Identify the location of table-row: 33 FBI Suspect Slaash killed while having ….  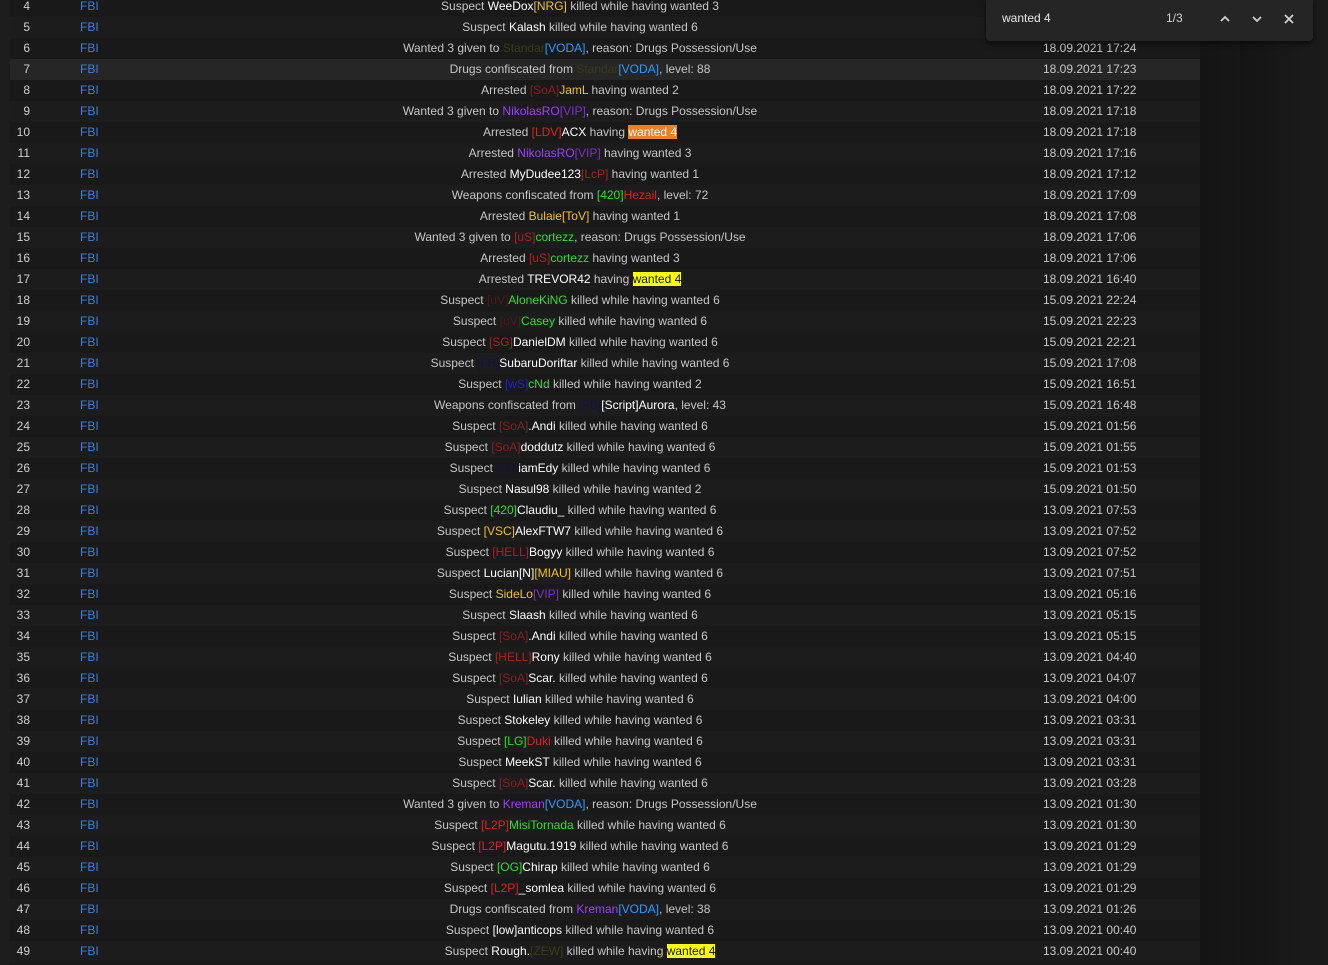
(605, 615).